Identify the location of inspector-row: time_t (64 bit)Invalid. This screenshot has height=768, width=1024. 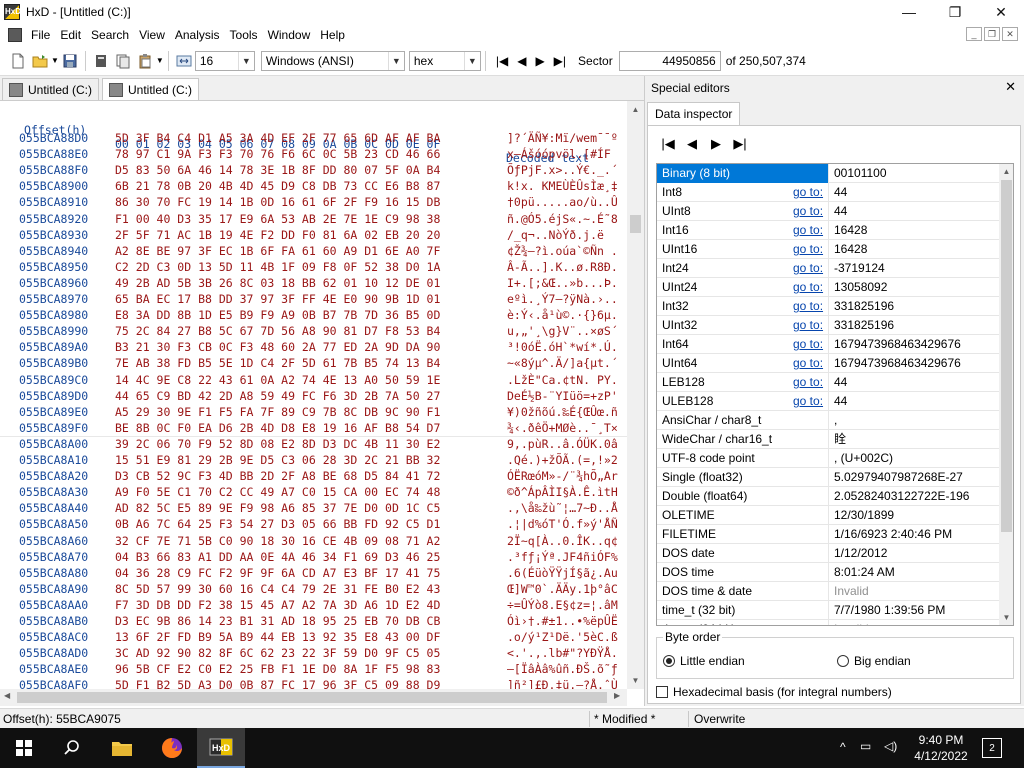
(828, 622).